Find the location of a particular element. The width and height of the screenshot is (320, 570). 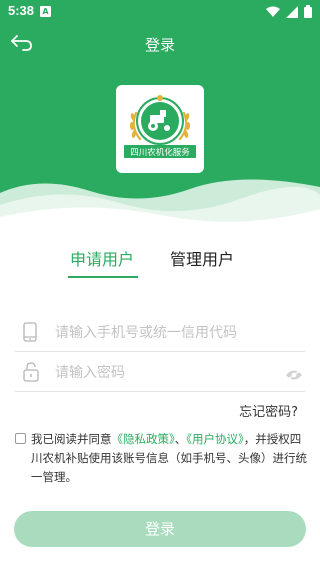

privacy-policy-link: 《隐私政策》 is located at coordinates (143, 439).